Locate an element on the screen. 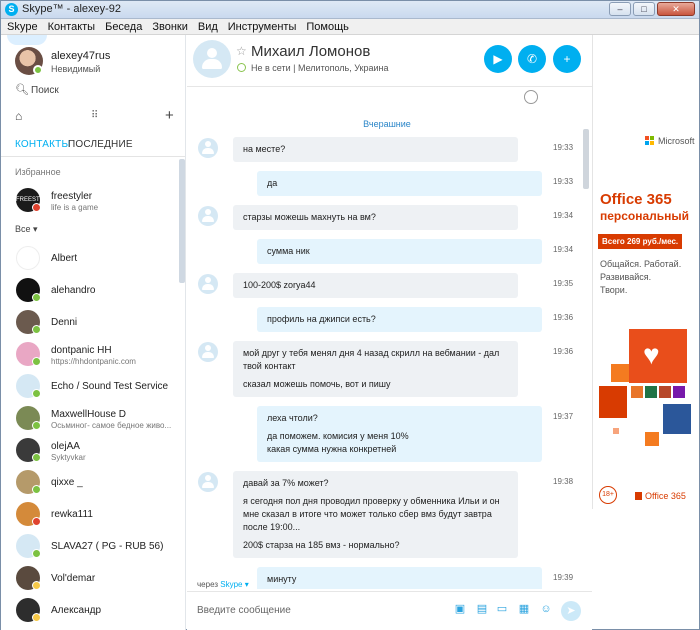 This screenshot has height=630, width=700. send-file-icon: ▤ is located at coordinates (482, 609).